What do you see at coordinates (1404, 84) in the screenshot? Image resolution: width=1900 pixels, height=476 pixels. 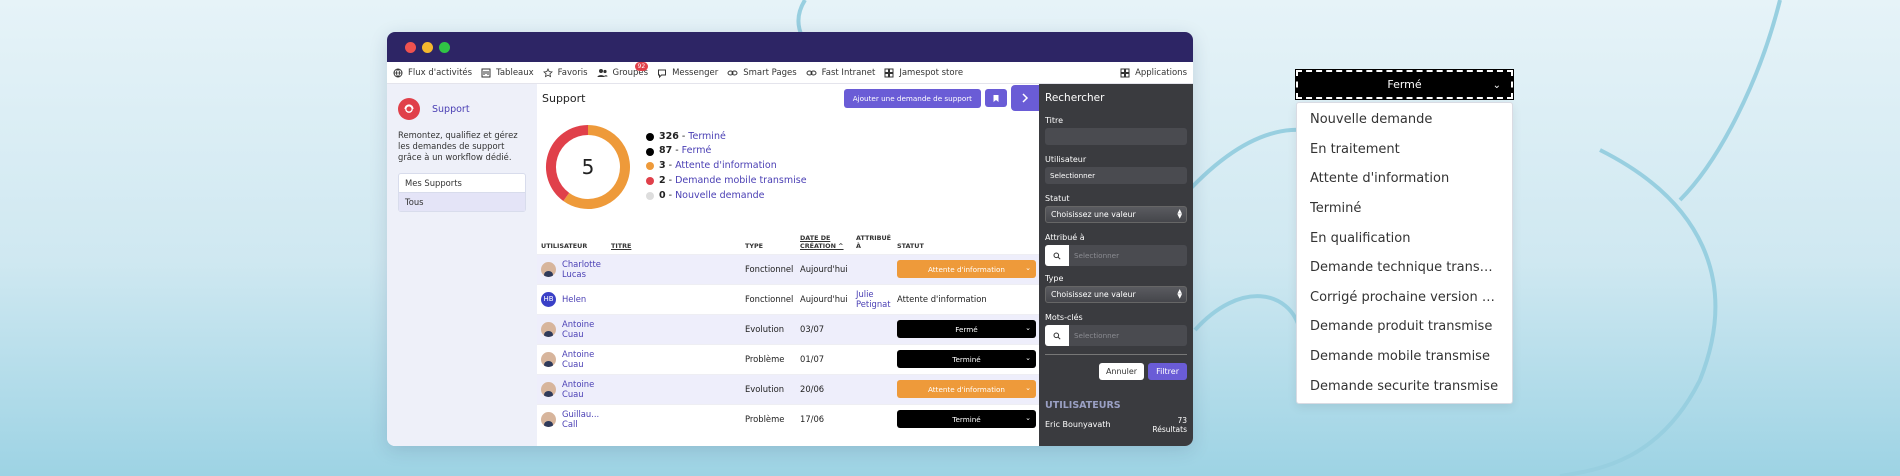 I see `status-dropdown-toggle: Fermé ⌄` at bounding box center [1404, 84].